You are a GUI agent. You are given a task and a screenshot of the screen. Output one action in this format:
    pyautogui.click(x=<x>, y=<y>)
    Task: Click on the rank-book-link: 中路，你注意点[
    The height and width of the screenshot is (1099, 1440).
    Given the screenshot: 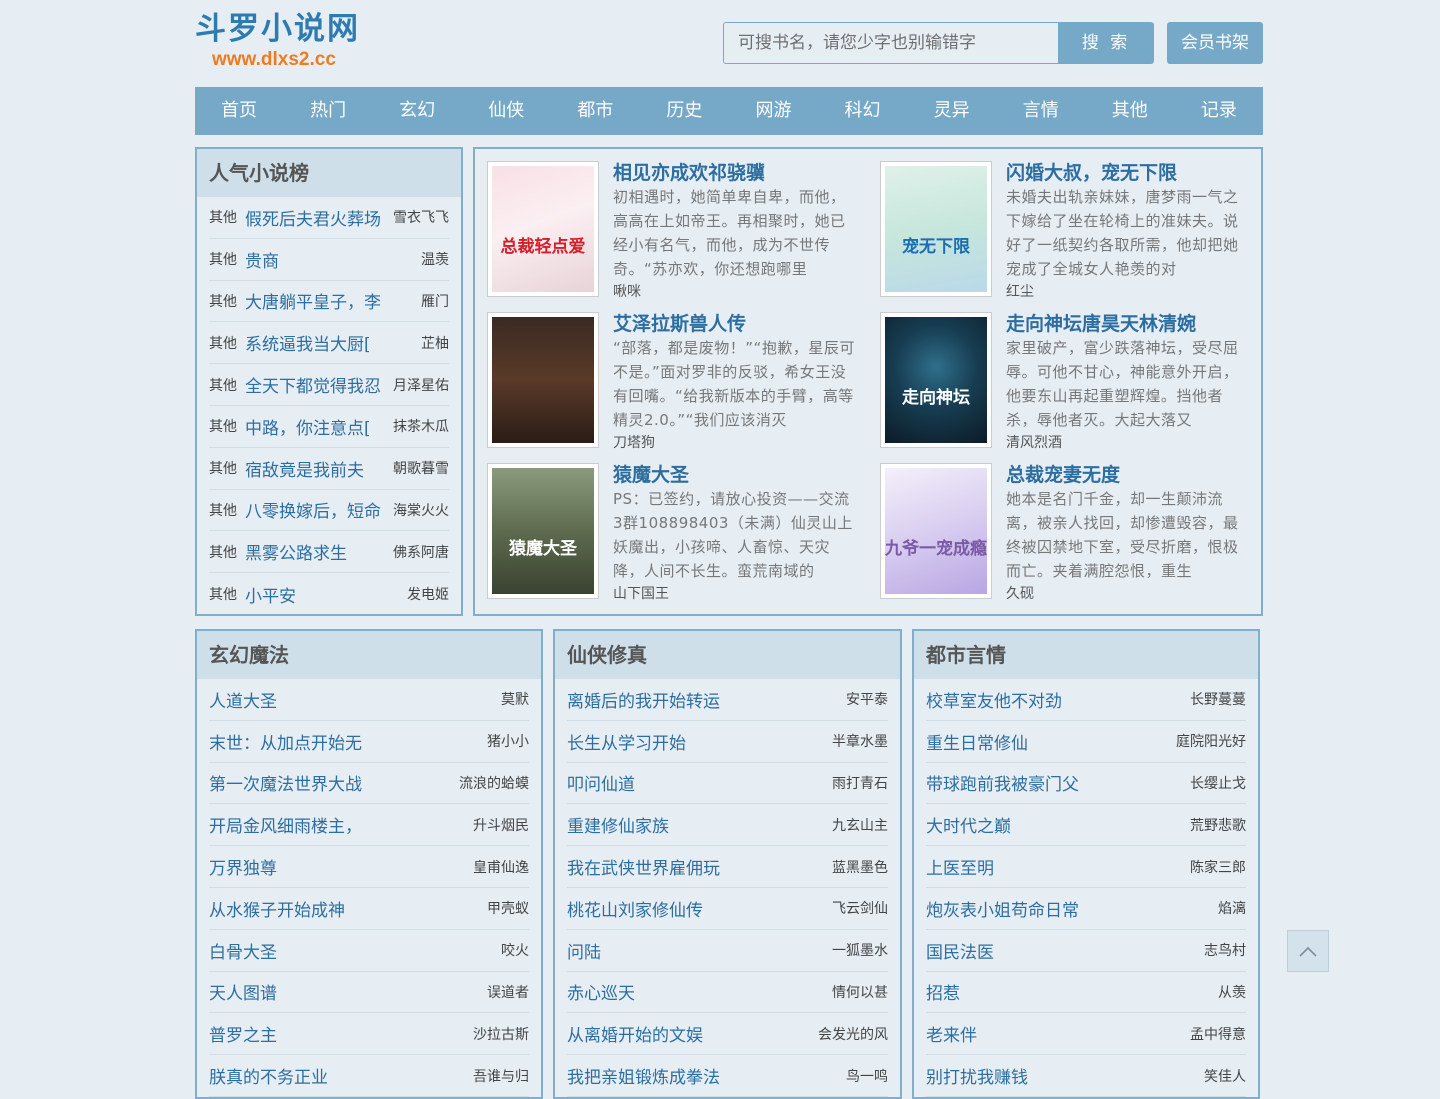 What is the action you would take?
    pyautogui.click(x=308, y=426)
    